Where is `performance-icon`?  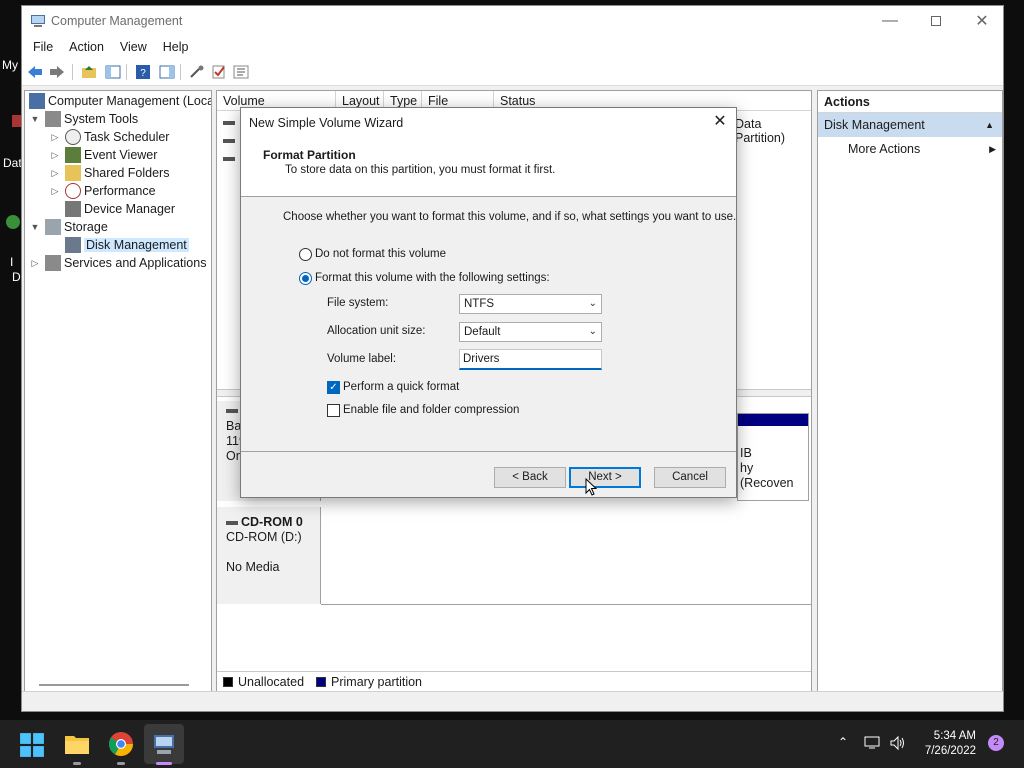
performance-icon is located at coordinates (73, 191).